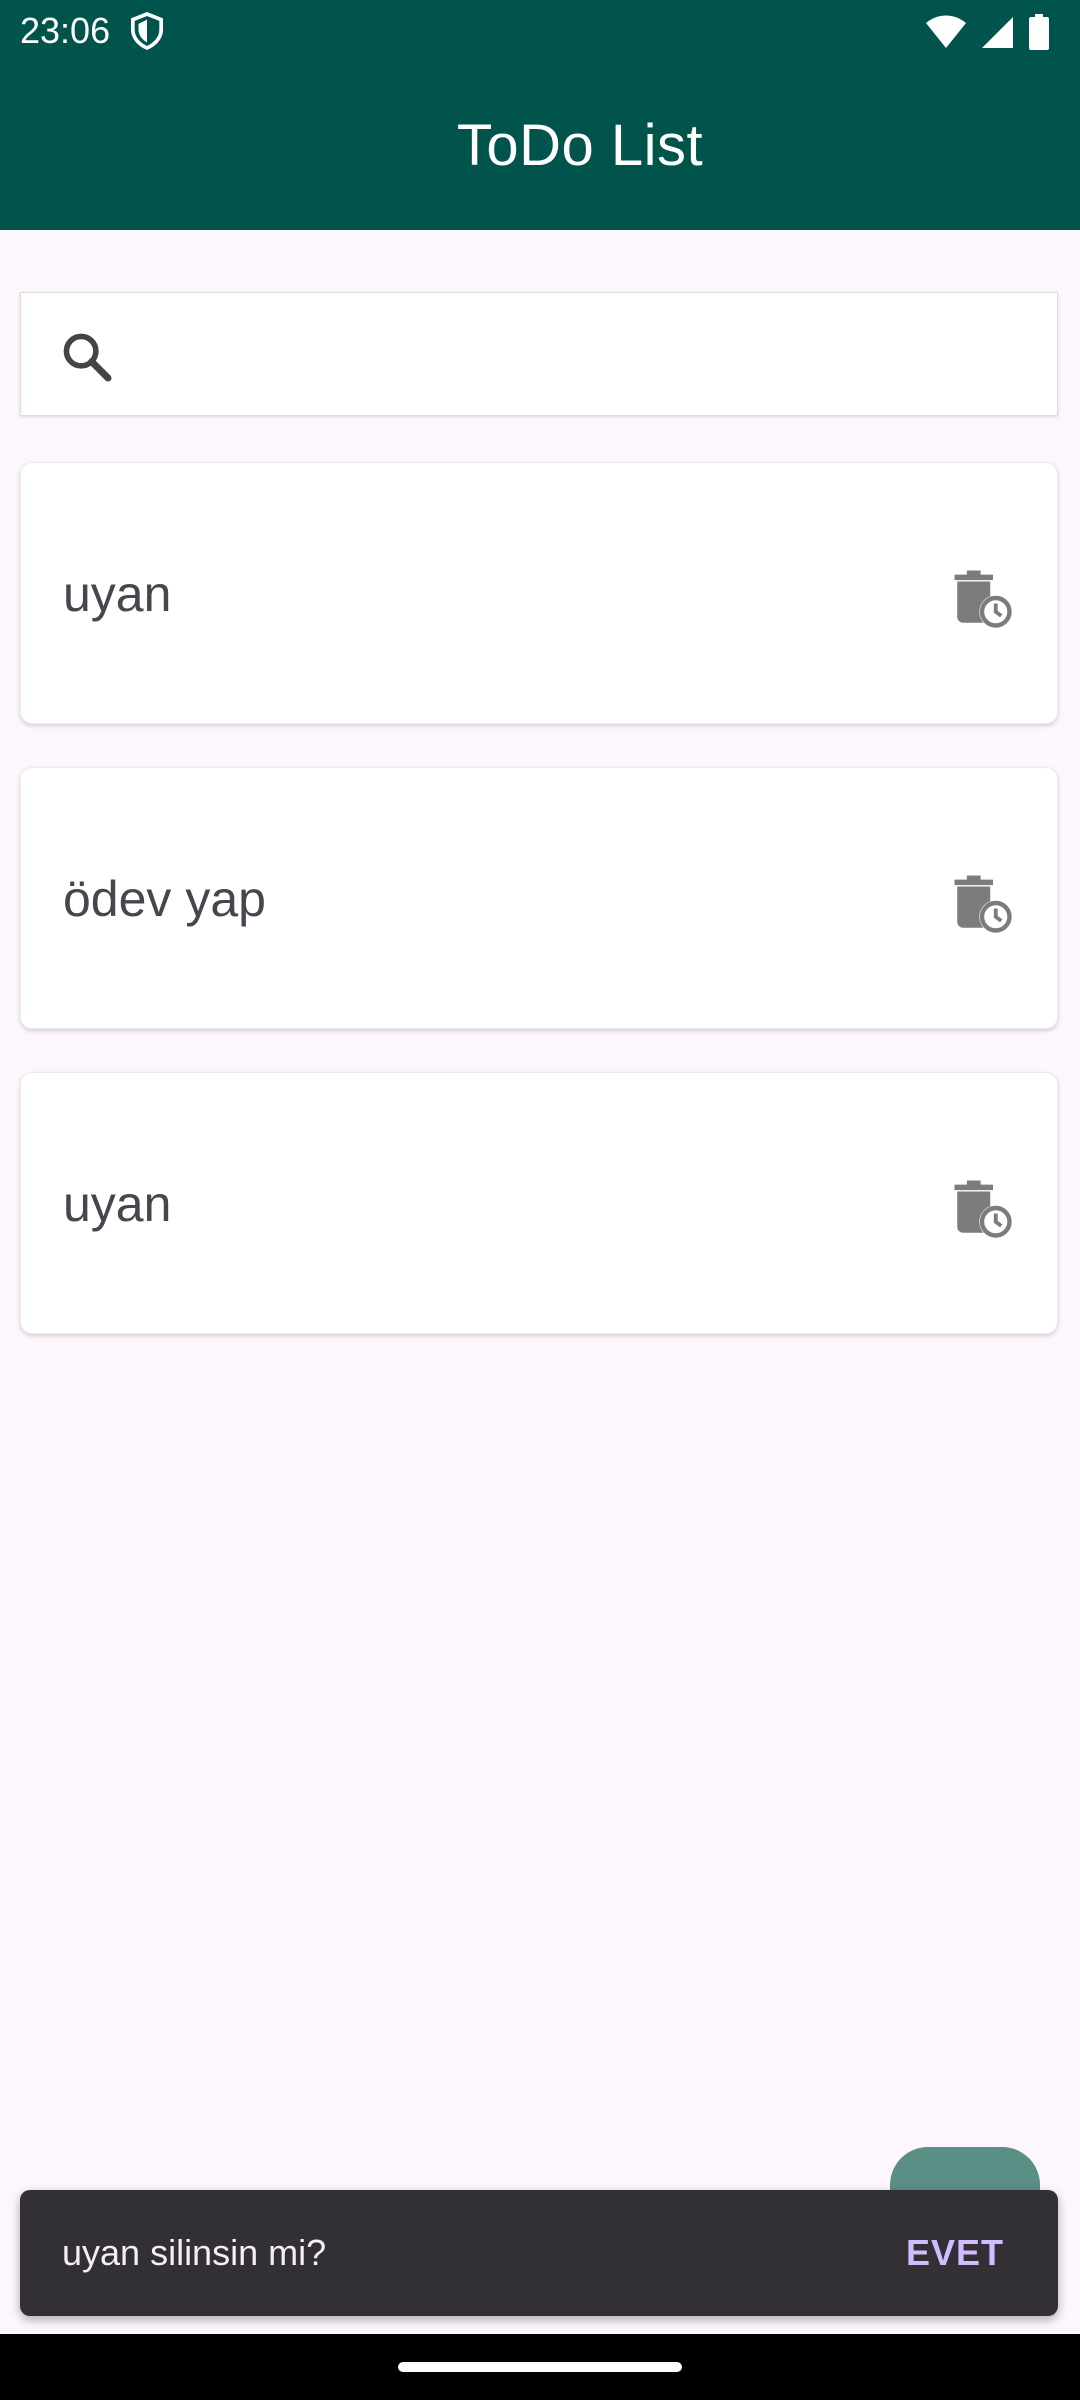  Describe the element at coordinates (539, 898) in the screenshot. I see `todo-card: ödev yap` at that location.